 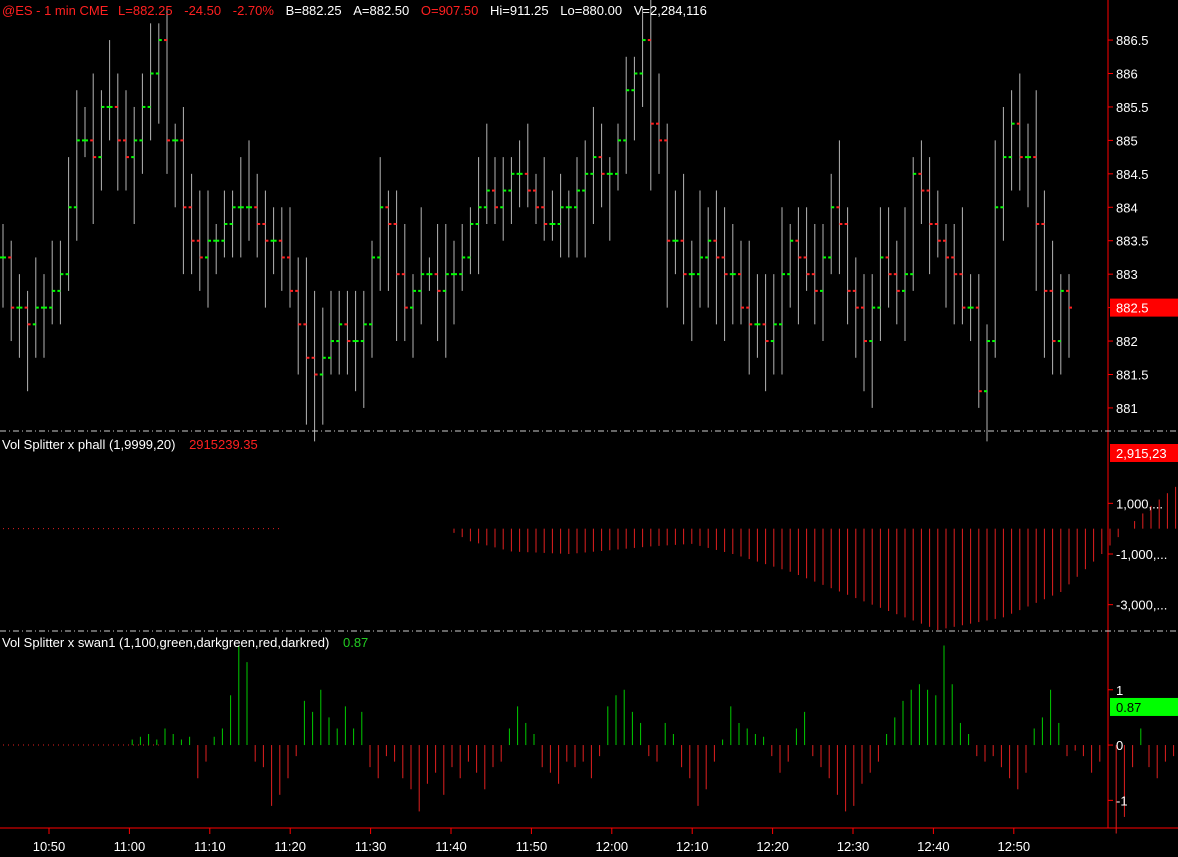 I want to click on time-tick-label: 11:20, so click(x=290, y=846).